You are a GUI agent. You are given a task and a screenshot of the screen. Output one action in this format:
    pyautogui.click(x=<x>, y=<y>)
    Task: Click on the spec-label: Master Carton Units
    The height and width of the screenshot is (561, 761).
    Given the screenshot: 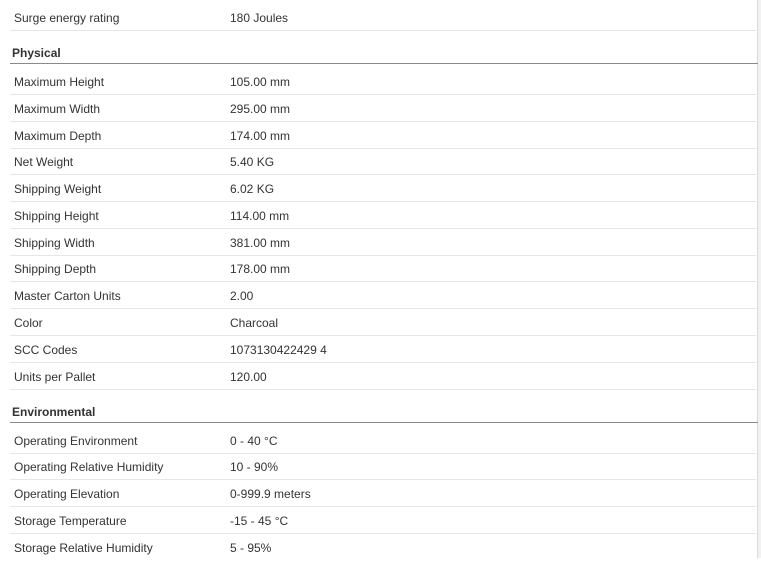 What is the action you would take?
    pyautogui.click(x=67, y=296)
    